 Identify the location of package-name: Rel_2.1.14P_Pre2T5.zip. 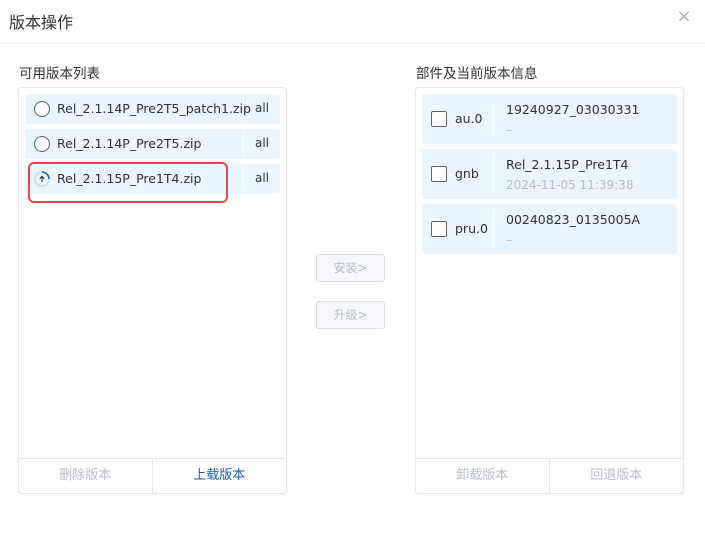
(129, 143).